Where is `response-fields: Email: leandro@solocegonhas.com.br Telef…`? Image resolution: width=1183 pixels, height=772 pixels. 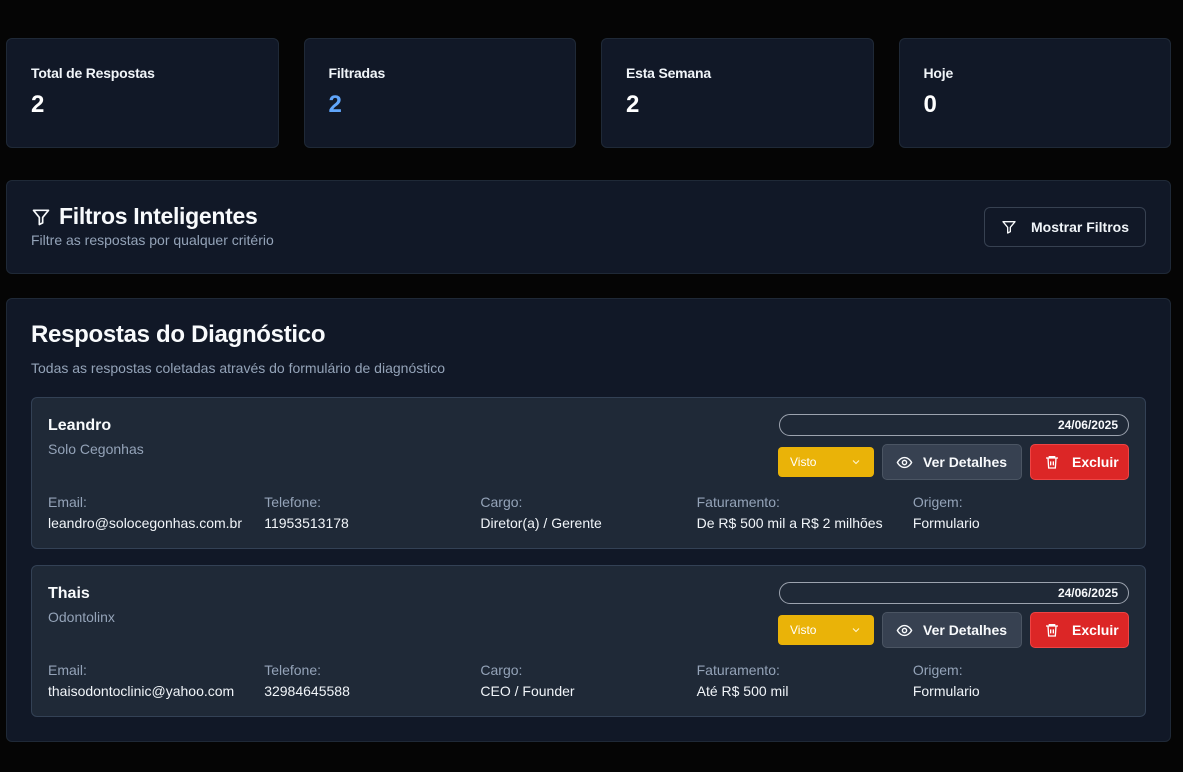
response-fields: Email: leandro@solocegonhas.com.br Telef… is located at coordinates (588, 512).